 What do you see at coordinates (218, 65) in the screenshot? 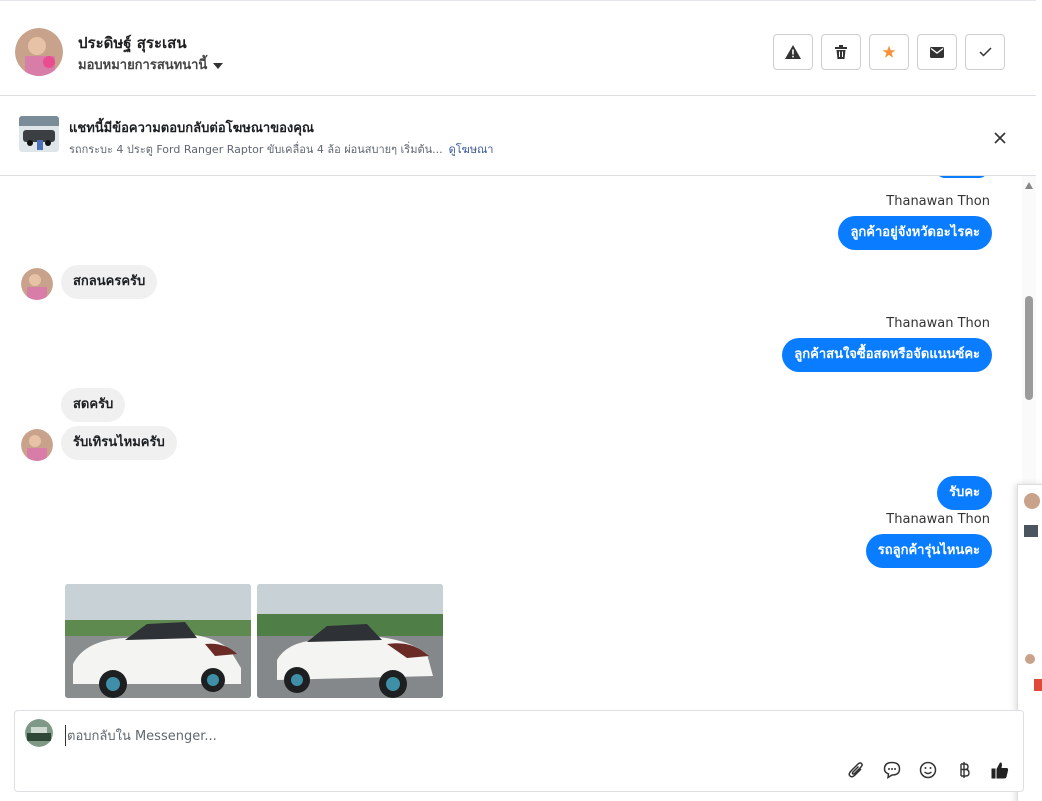
I see `caret-down-icon` at bounding box center [218, 65].